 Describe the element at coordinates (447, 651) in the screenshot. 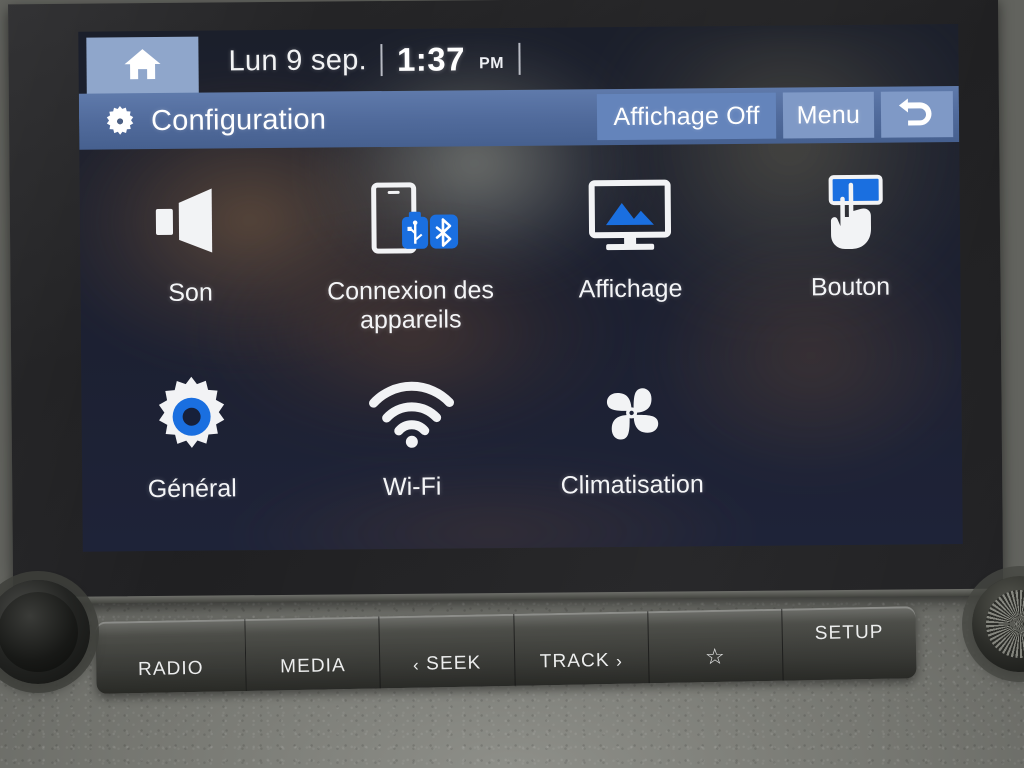

I see `seek-button: ‹ SEEK` at that location.